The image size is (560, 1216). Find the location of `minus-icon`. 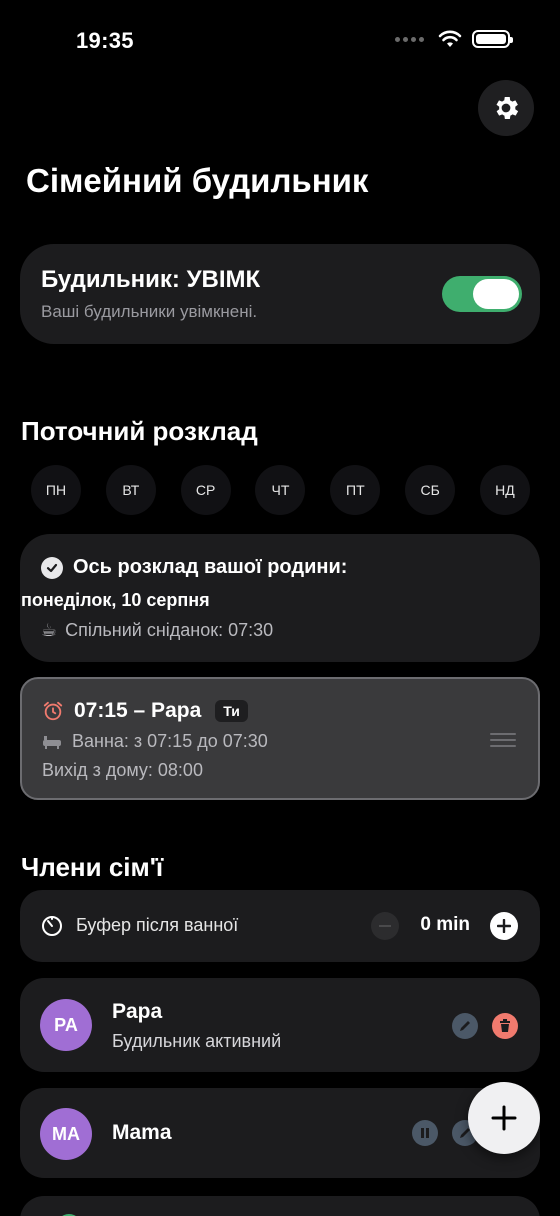

minus-icon is located at coordinates (385, 926).